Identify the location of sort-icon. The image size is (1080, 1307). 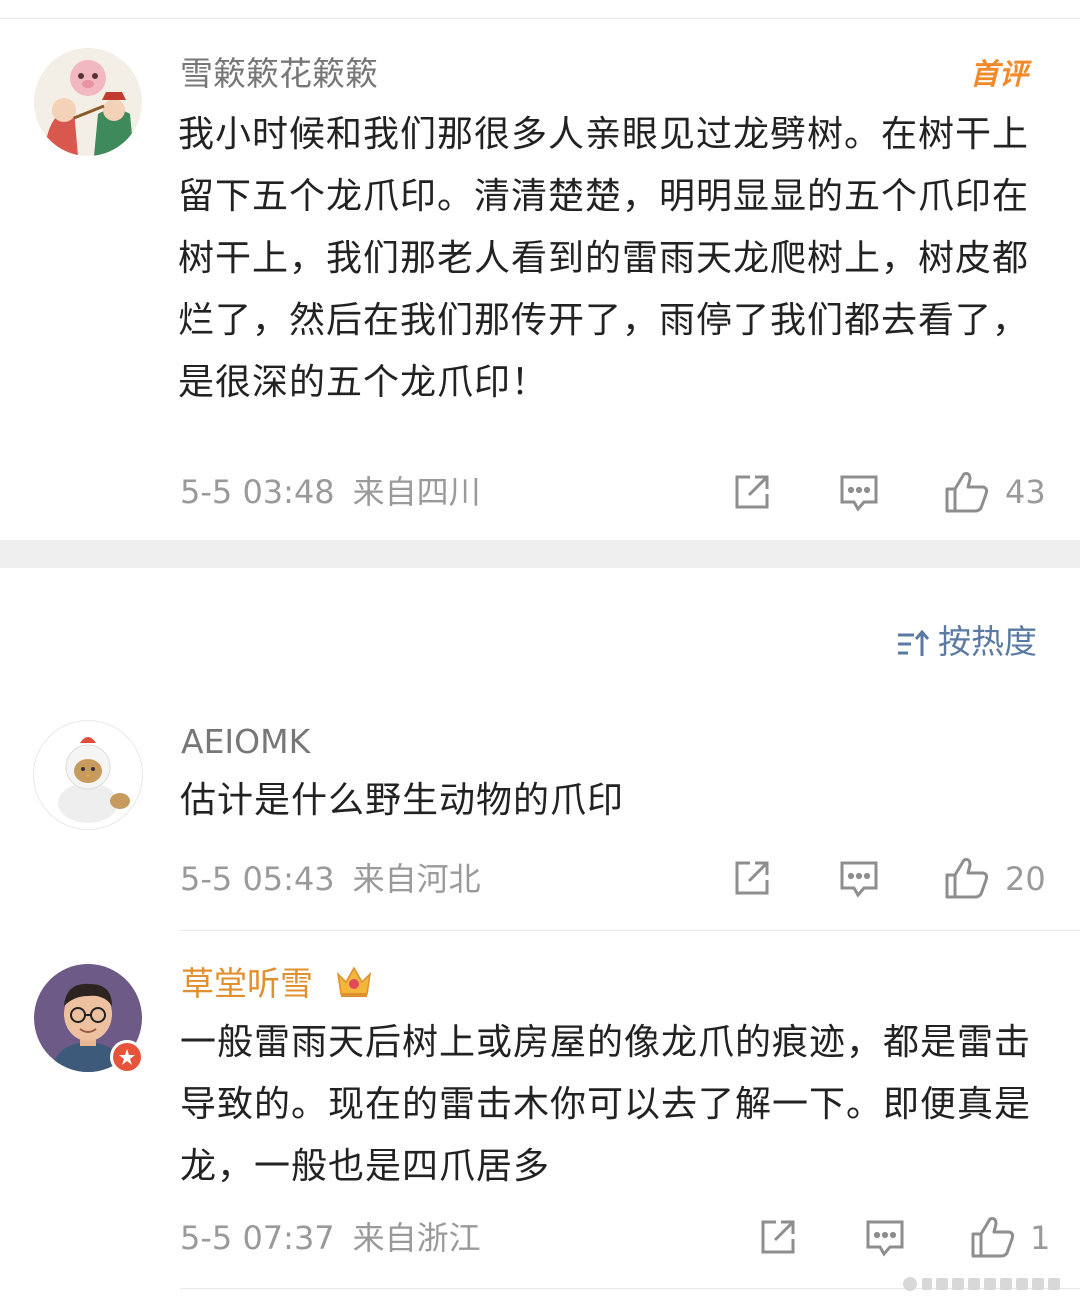
(914, 642).